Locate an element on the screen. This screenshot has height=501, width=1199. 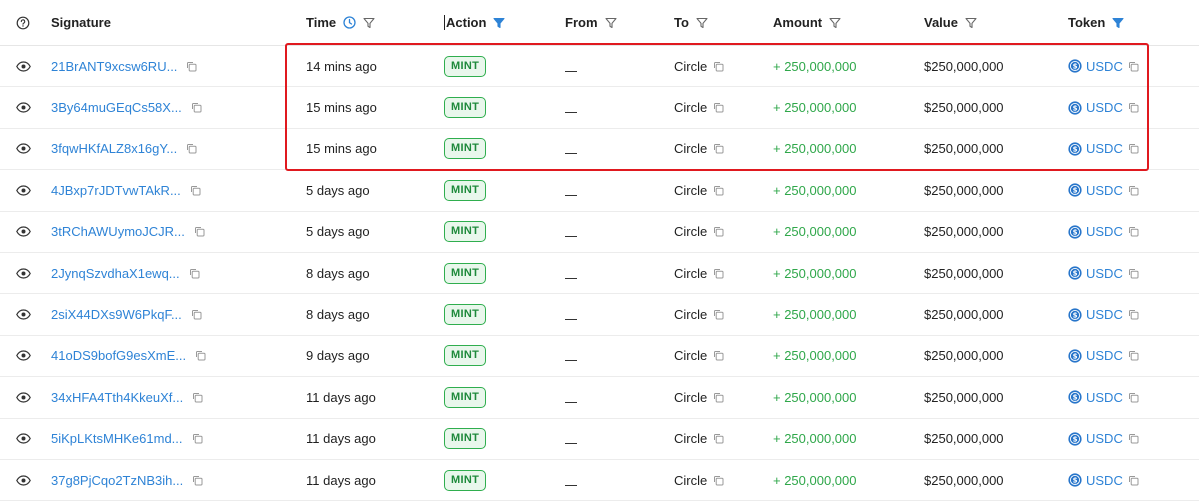
header-from: From is located at coordinates (615, 22).